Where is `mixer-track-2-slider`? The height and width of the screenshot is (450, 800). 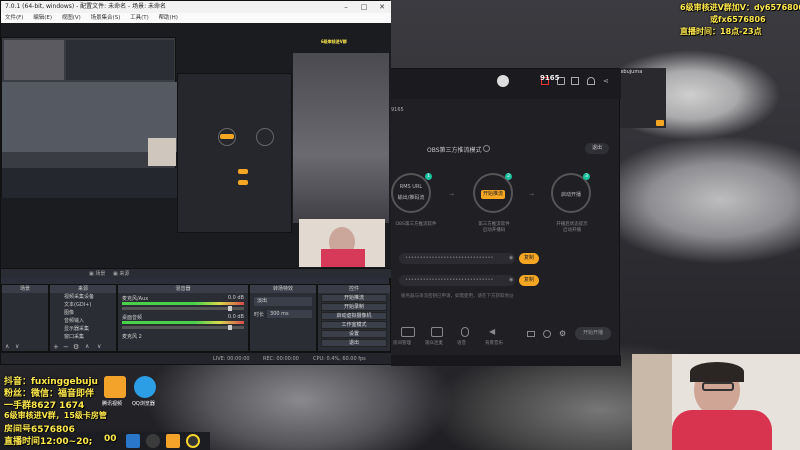 mixer-track-2-slider is located at coordinates (183, 327).